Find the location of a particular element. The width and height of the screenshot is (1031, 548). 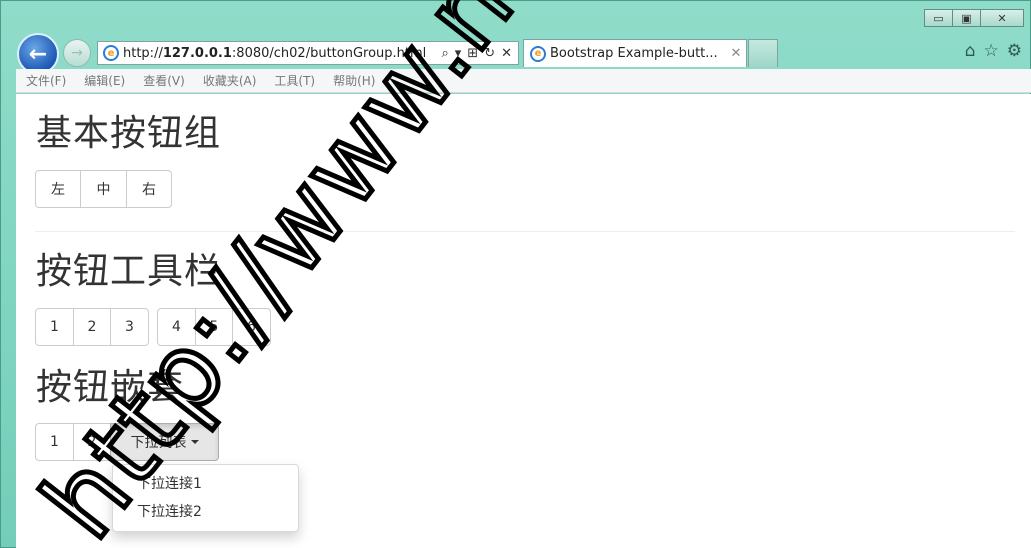

forward-button: → is located at coordinates (77, 53).